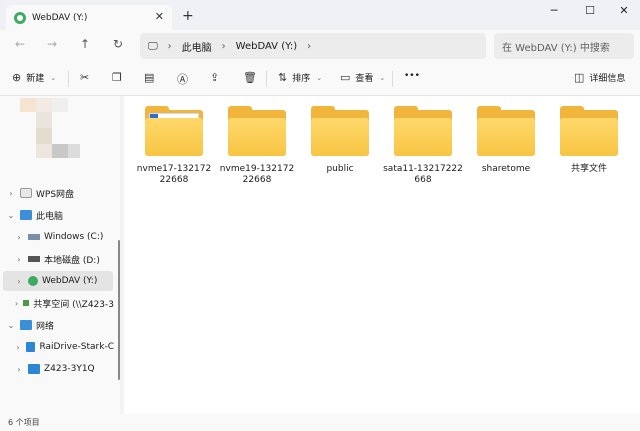 The width and height of the screenshot is (640, 431). I want to click on sort-button: ⇅ 排序 ⌄, so click(300, 77).